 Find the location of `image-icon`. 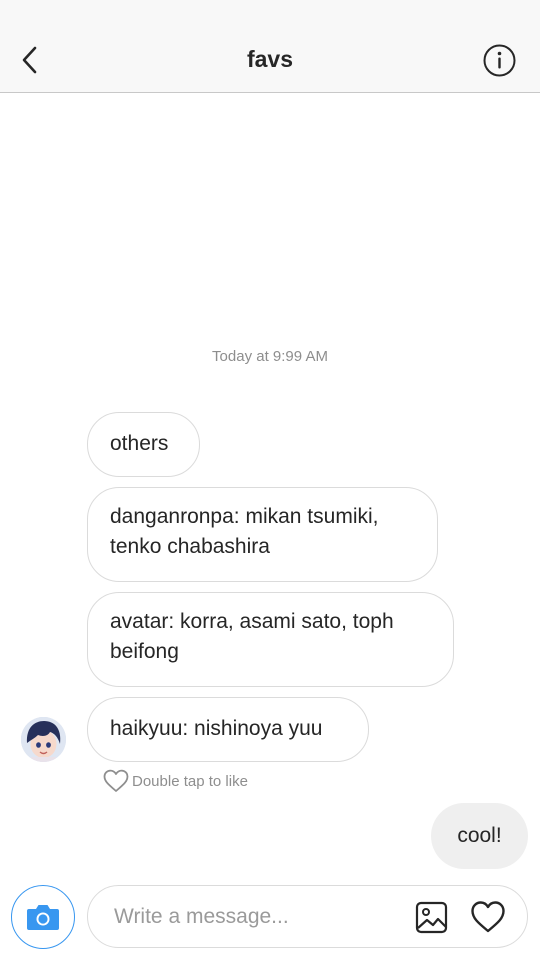

image-icon is located at coordinates (431, 917).